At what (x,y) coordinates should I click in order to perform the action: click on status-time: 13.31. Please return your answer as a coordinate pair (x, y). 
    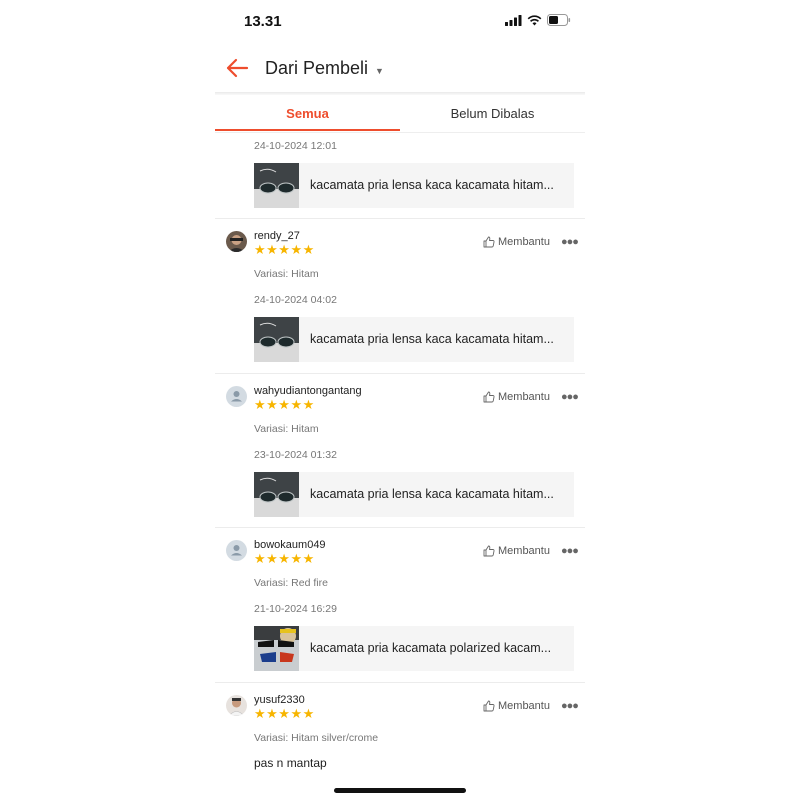
    Looking at the image, I should click on (263, 21).